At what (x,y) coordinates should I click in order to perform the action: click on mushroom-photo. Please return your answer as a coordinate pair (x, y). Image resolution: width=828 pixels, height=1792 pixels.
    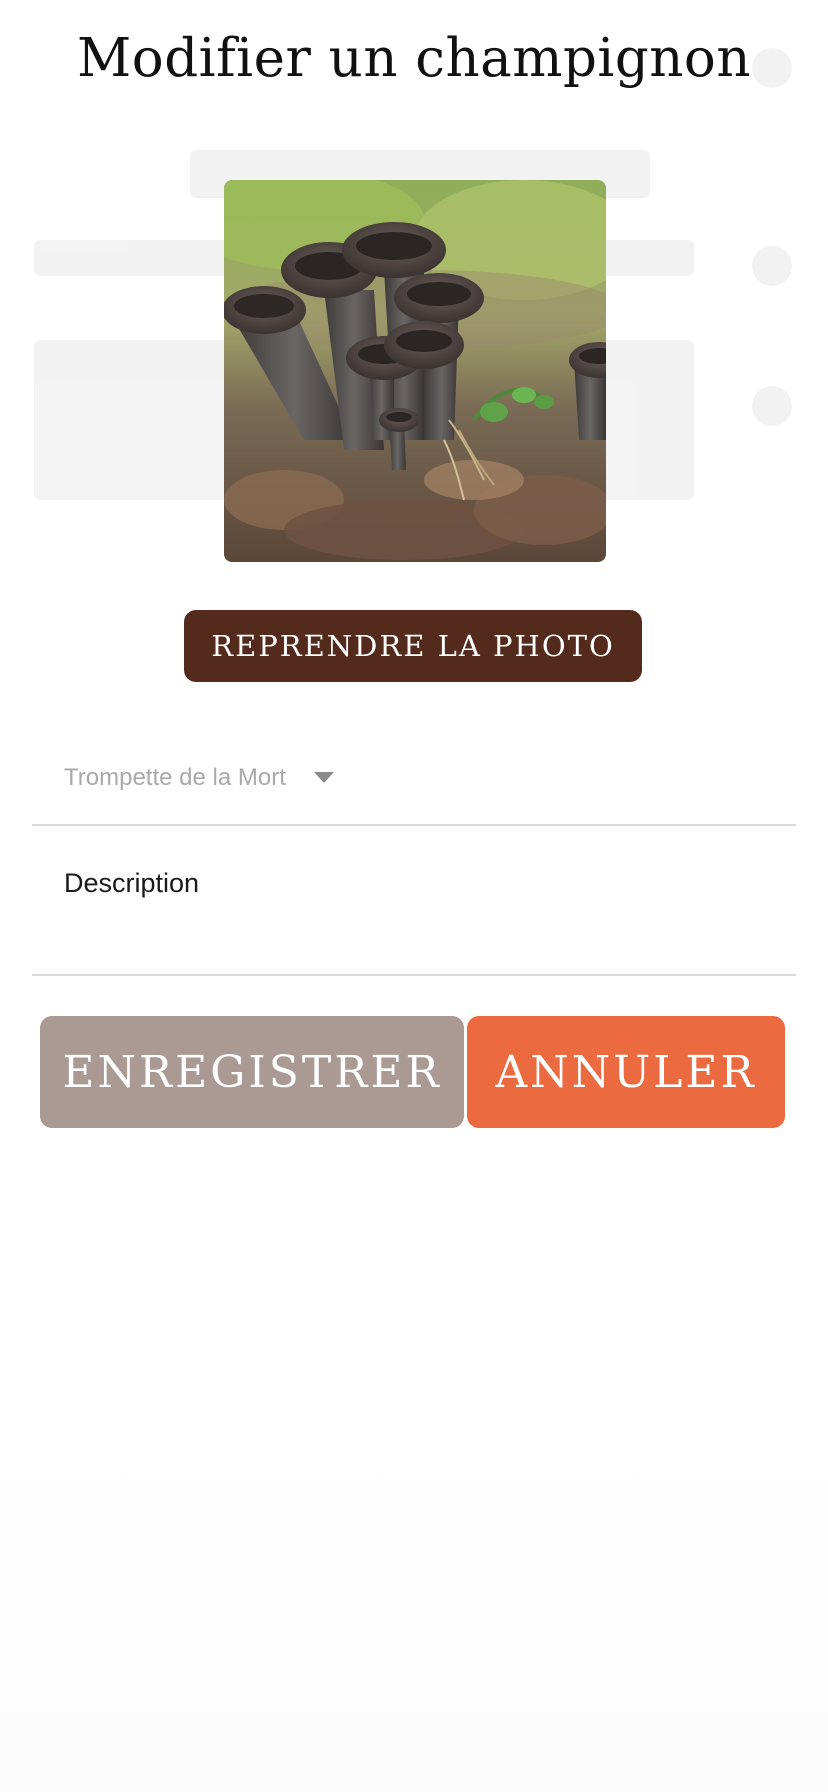
    Looking at the image, I should click on (415, 371).